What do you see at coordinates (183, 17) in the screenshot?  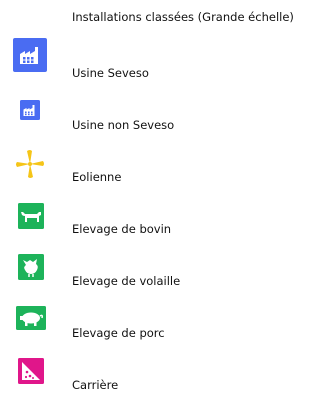 I see `legend-title: Installations classées (Grande échelle)` at bounding box center [183, 17].